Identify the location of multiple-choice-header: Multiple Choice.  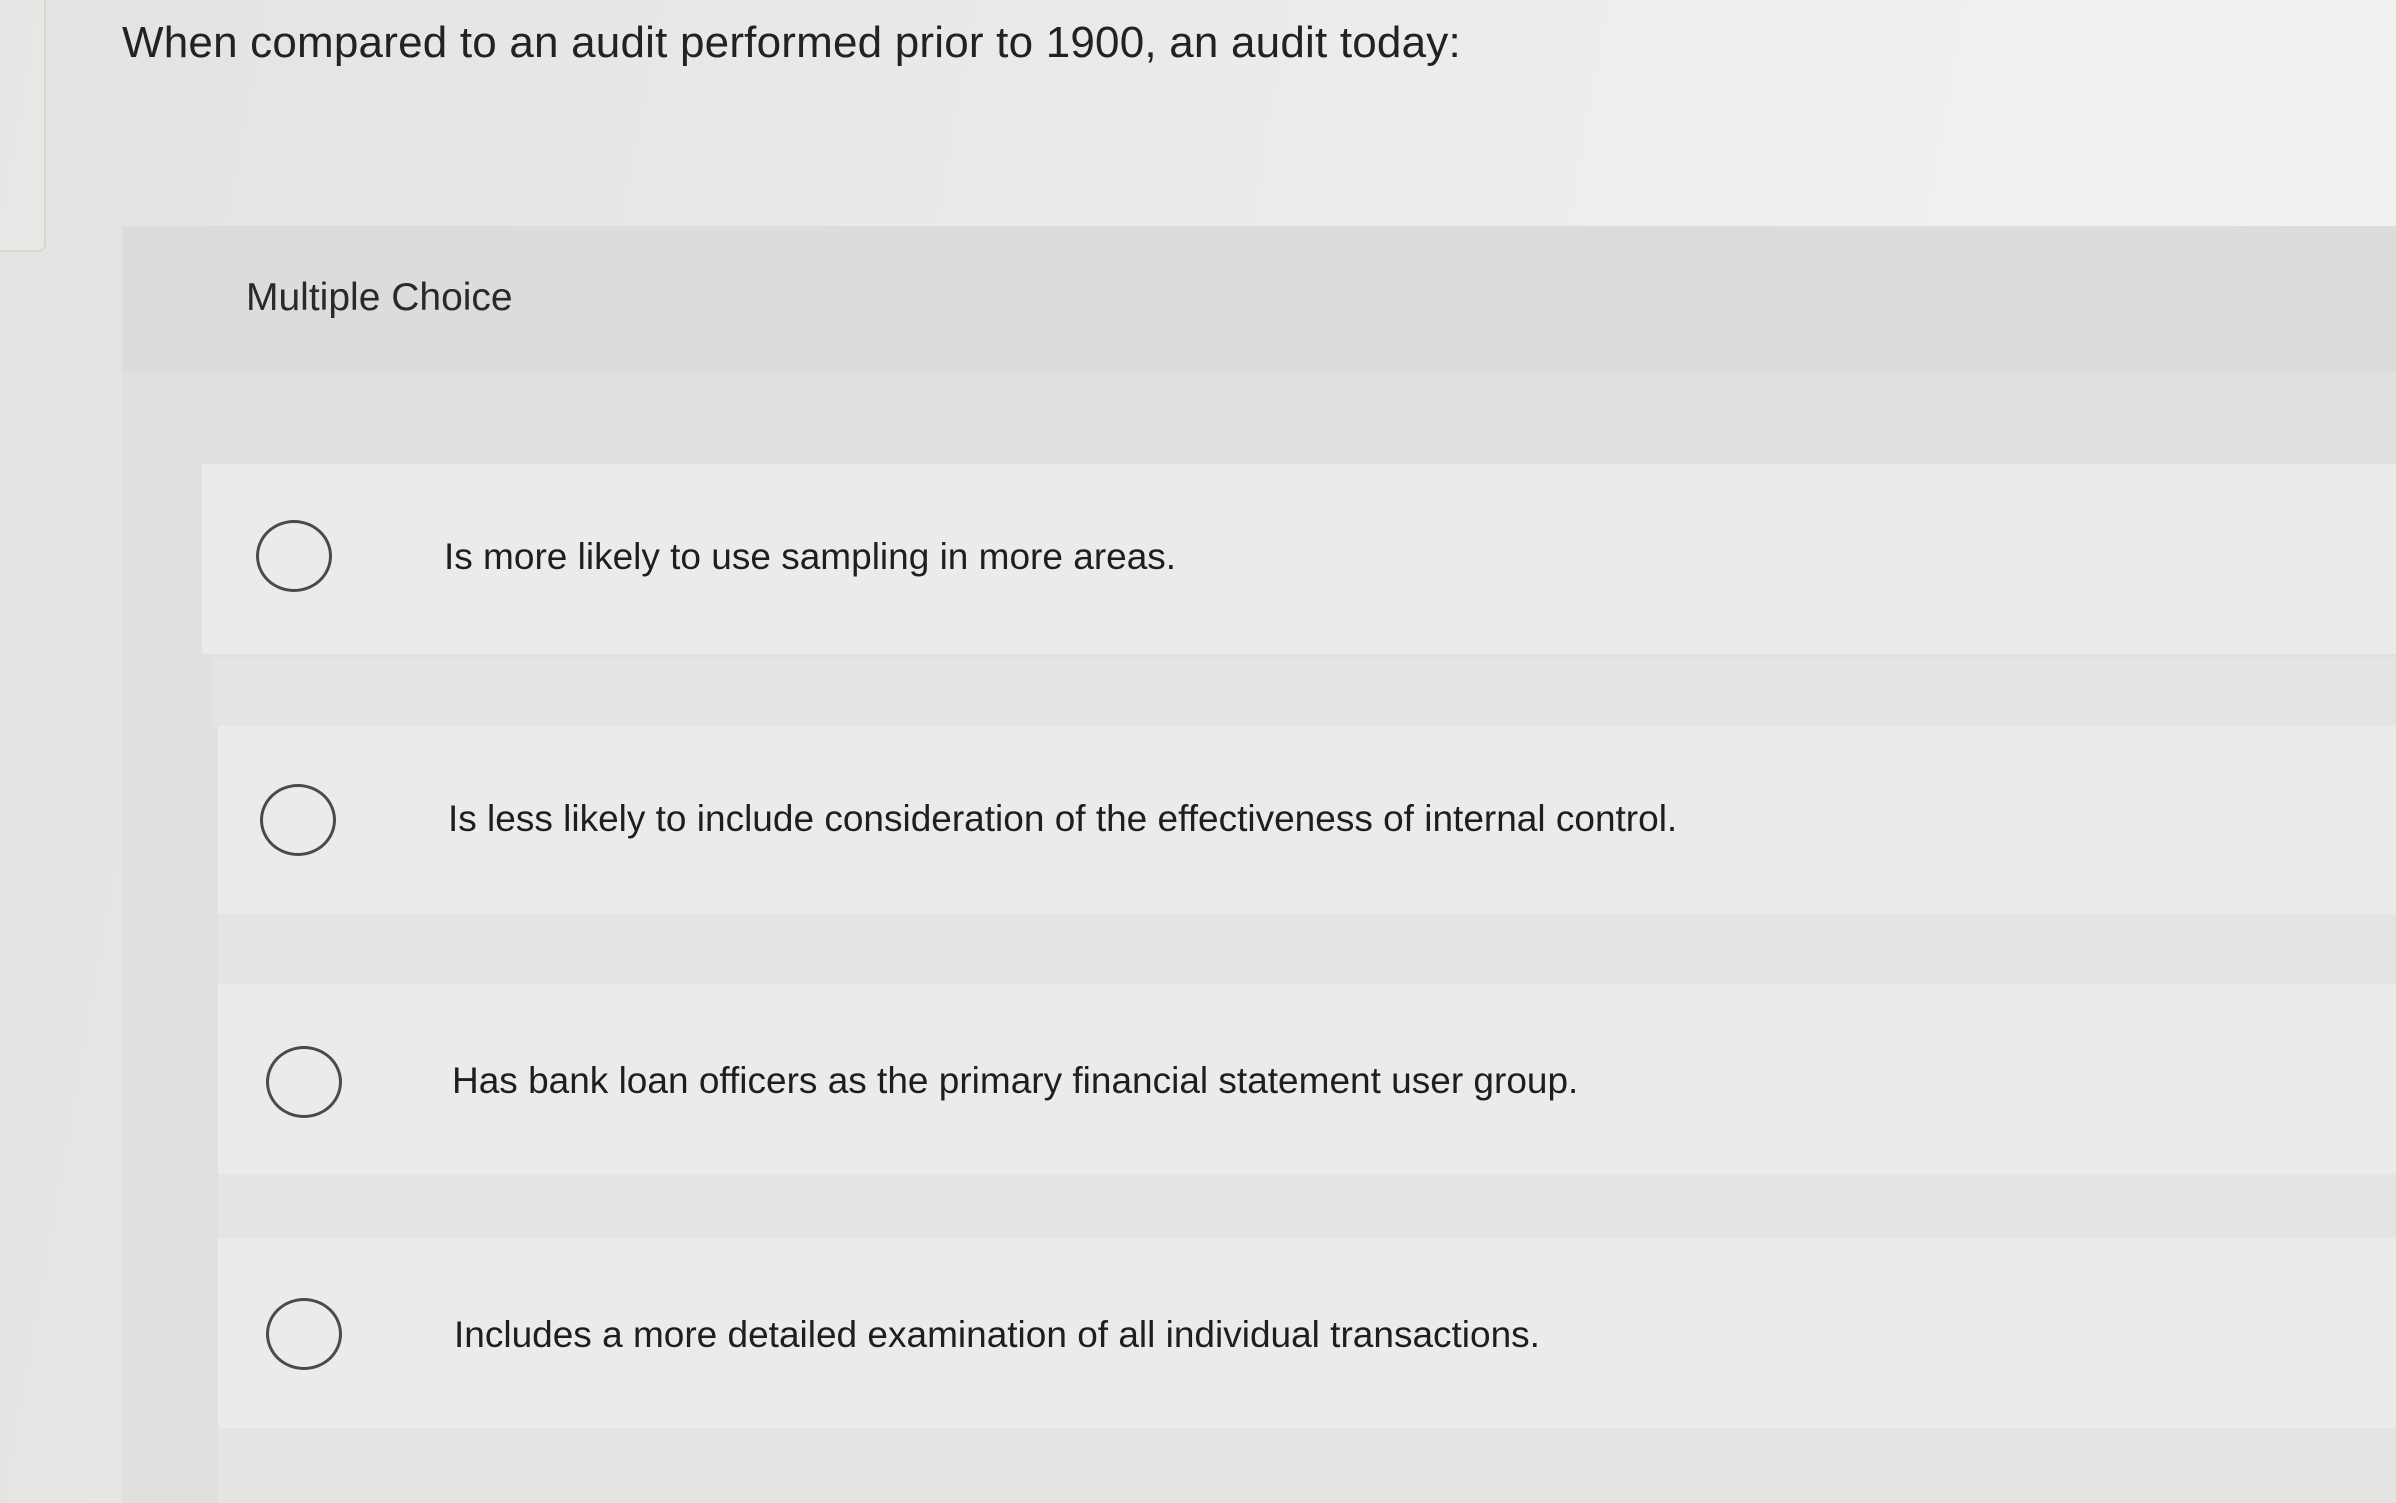
(1259, 299).